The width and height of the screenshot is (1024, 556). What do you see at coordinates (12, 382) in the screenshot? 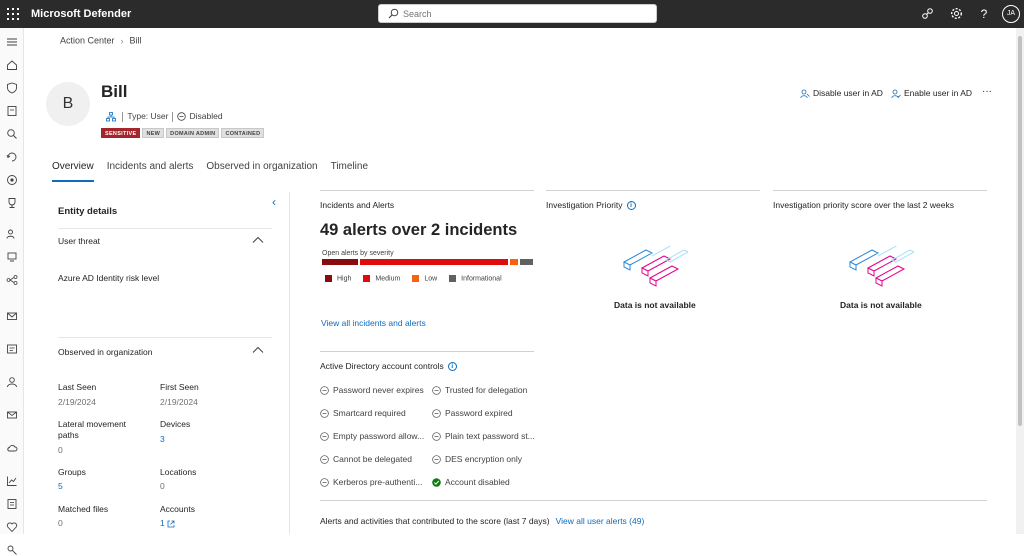
I see `identities-icon` at bounding box center [12, 382].